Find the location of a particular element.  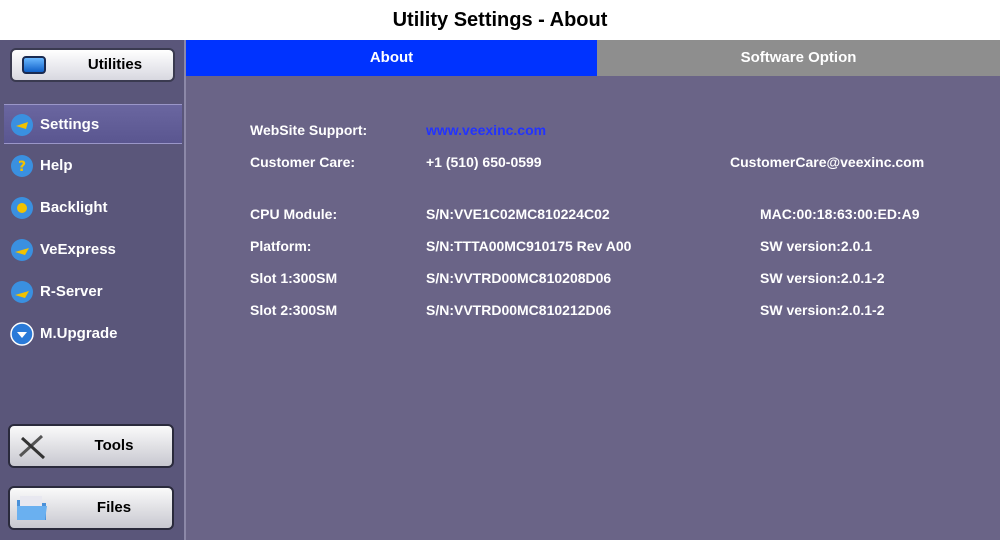

sidebar-item-m-upgrade: M.Upgrade is located at coordinates (93, 334).